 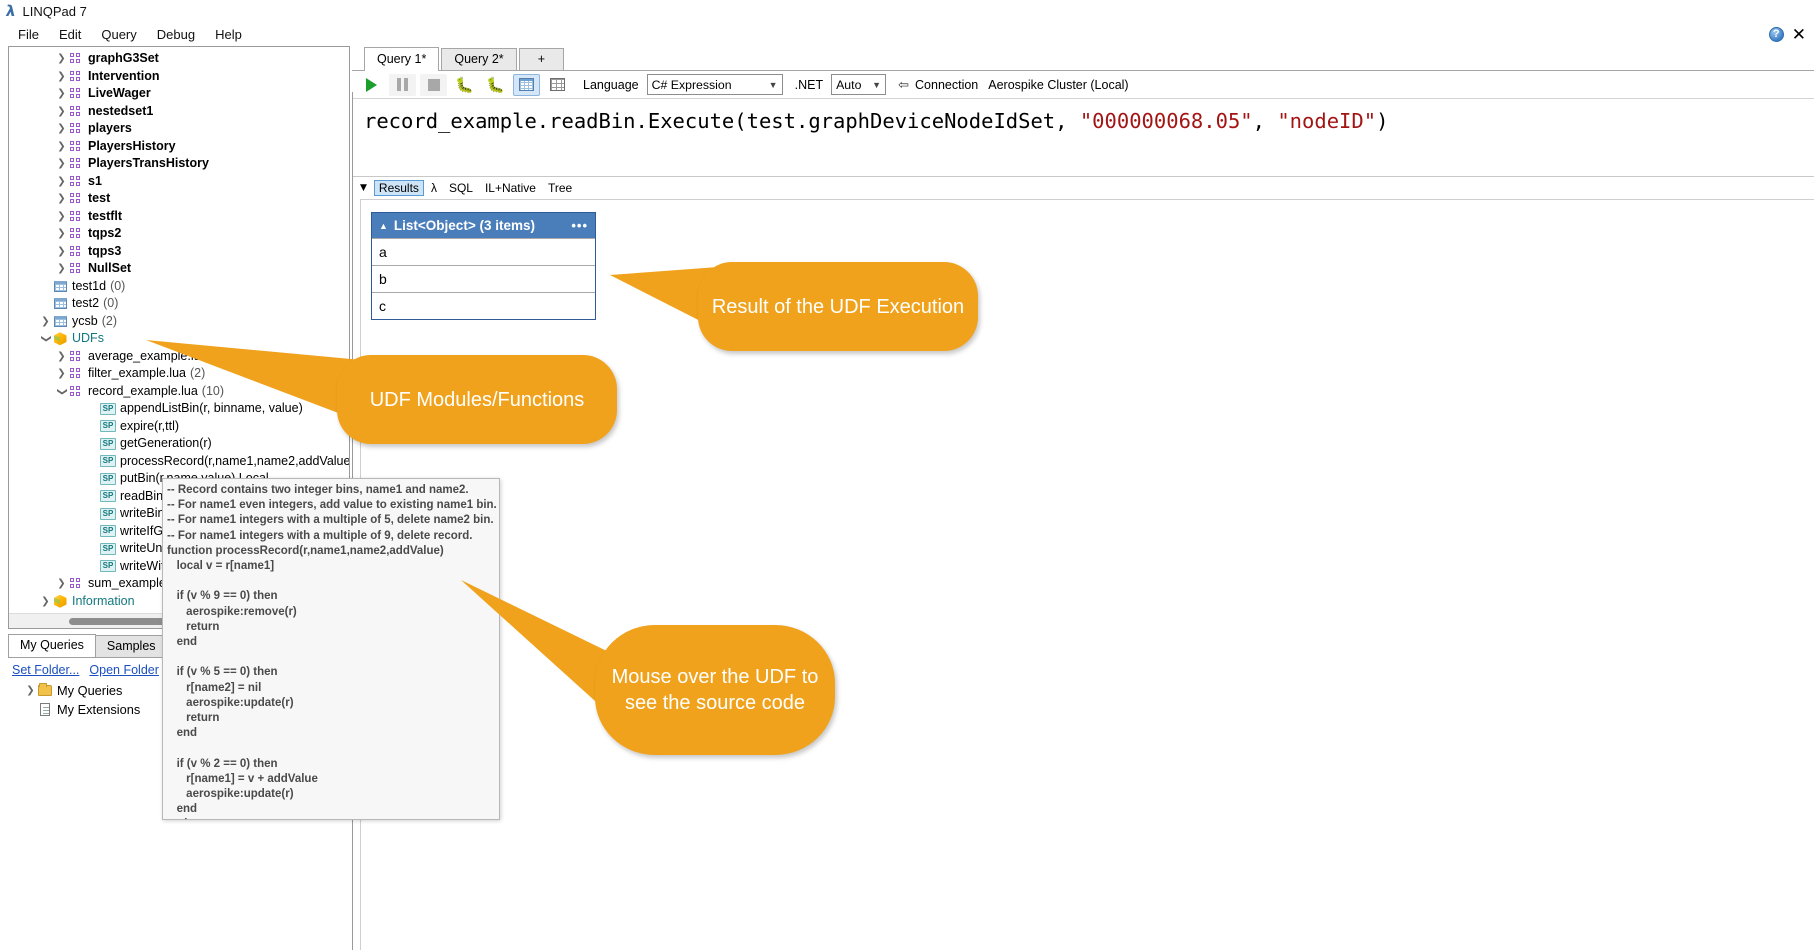 What do you see at coordinates (714, 84) in the screenshot?
I see `language-select: C# Expression ▼` at bounding box center [714, 84].